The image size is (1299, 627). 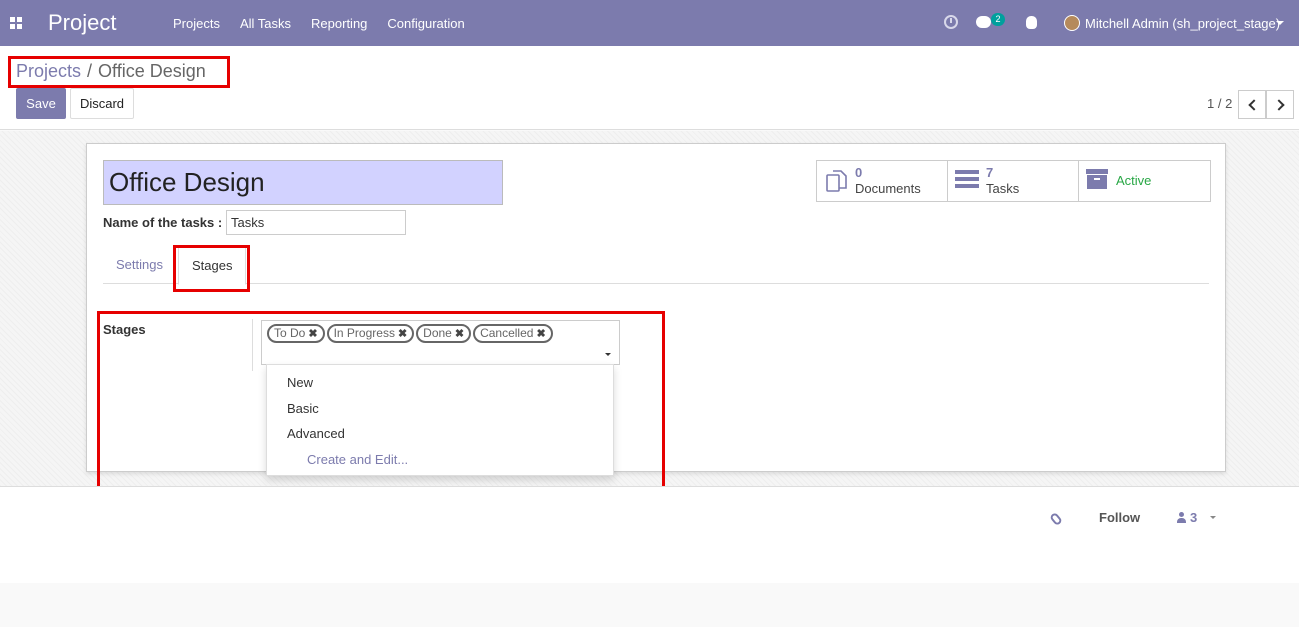 What do you see at coordinates (316, 222) in the screenshot?
I see `tasks-name-input: Tasks` at bounding box center [316, 222].